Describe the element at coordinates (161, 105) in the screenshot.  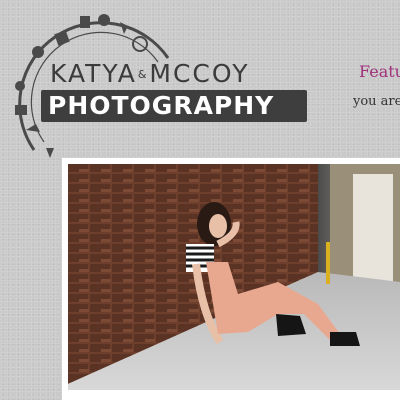
I see `logo-subtitle: PHOTOGRAPHY` at that location.